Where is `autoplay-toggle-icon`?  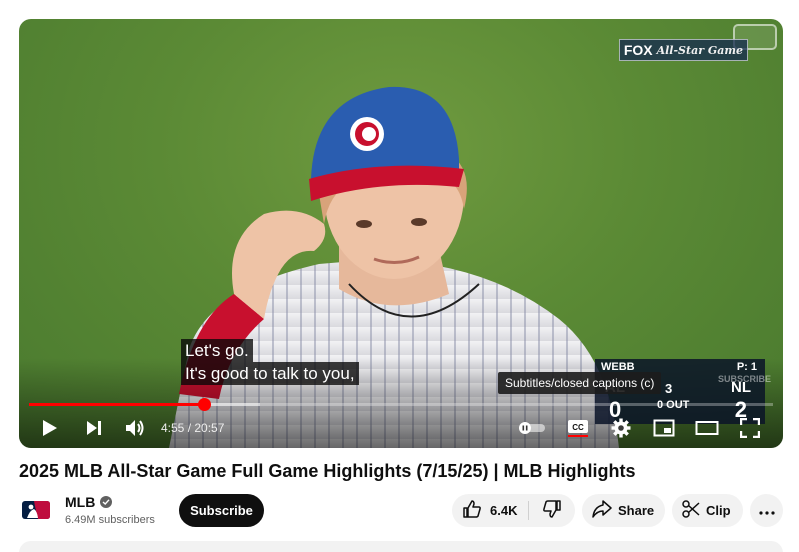 autoplay-toggle-icon is located at coordinates (532, 428).